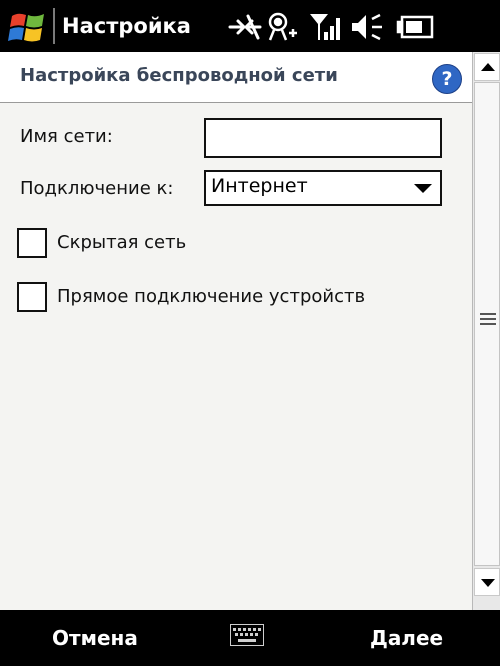  I want to click on connect-to-dropdown: Интернет, so click(323, 188).